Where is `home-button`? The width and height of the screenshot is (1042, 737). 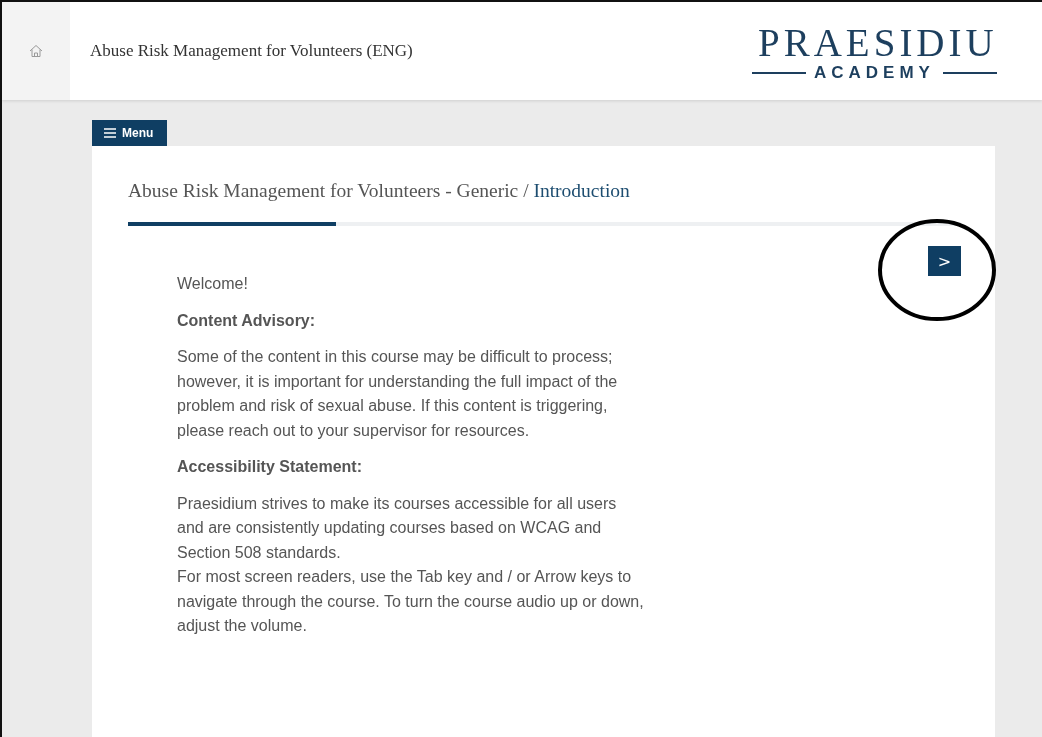 home-button is located at coordinates (36, 51).